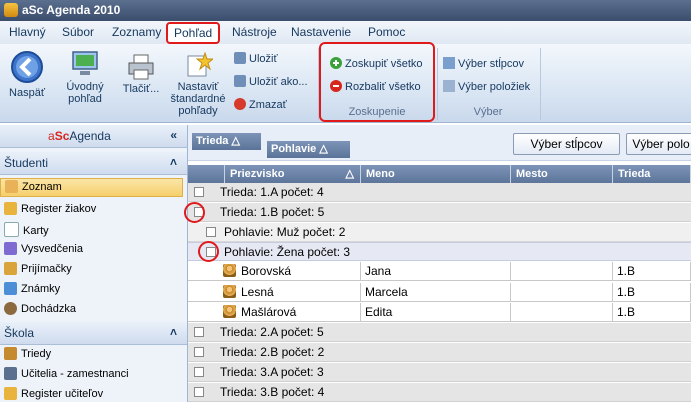 The width and height of the screenshot is (691, 402). What do you see at coordinates (206, 174) in the screenshot?
I see `column-header-blank` at bounding box center [206, 174].